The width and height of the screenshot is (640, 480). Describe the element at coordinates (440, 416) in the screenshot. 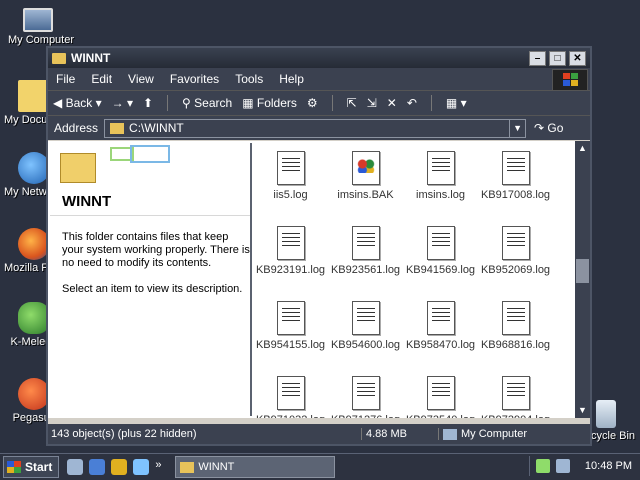

I see `file-name: KB973540.log` at that location.